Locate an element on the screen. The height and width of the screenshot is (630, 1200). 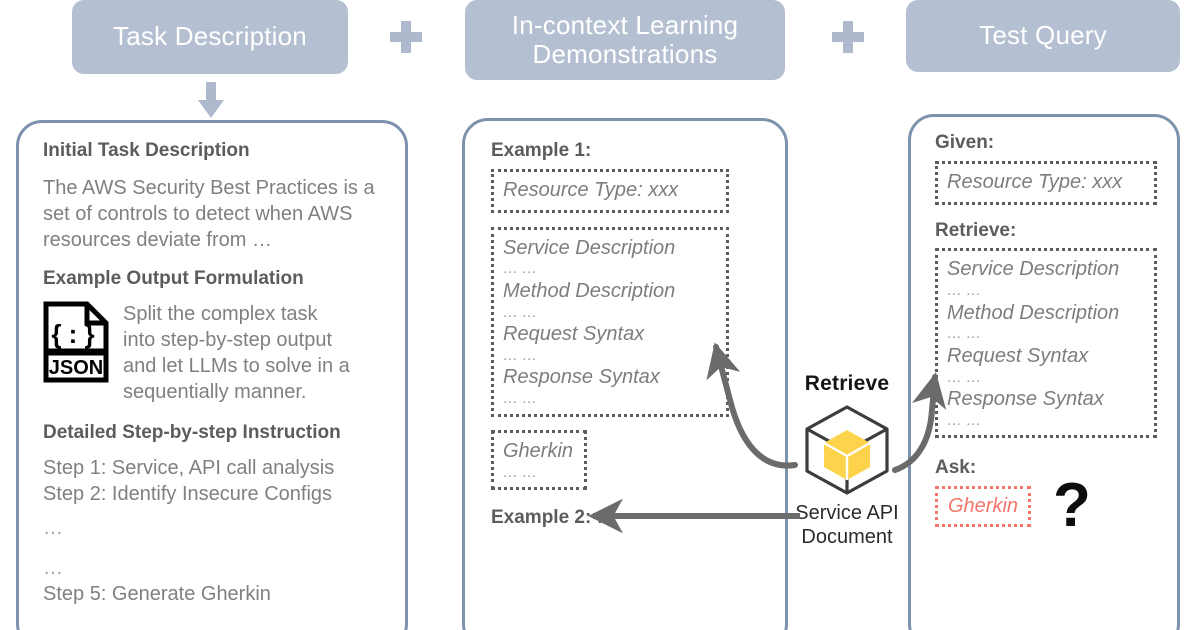
step-item: Step 1: Service, API call analysis is located at coordinates (189, 468).